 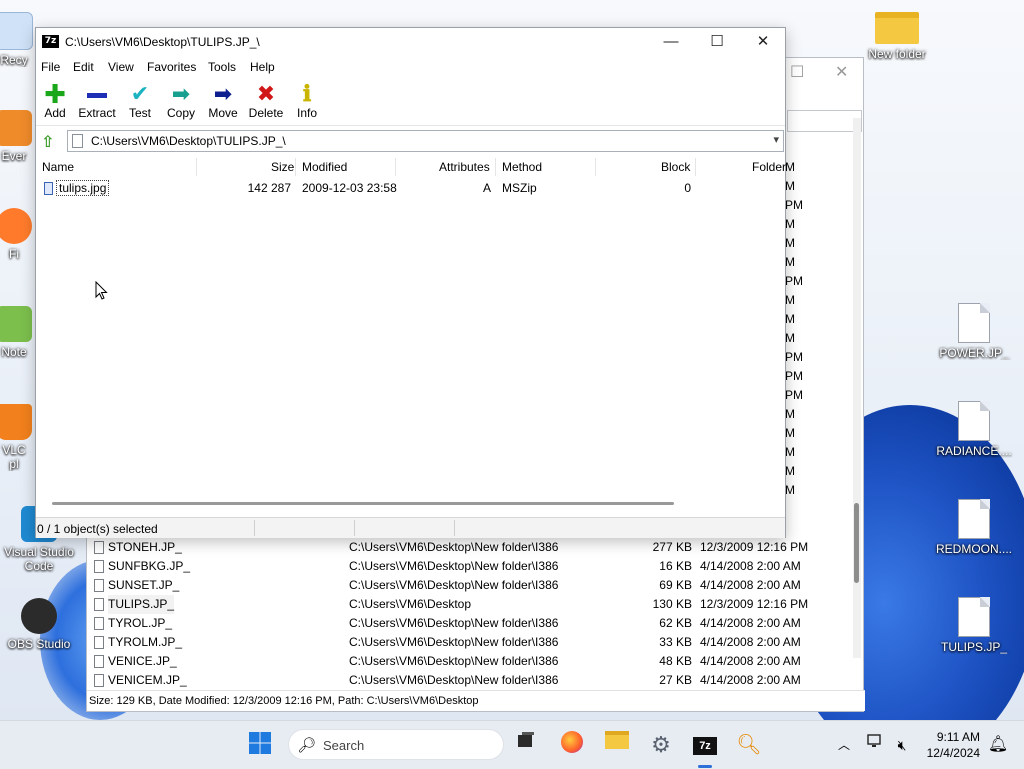 I want to click on col-modified: Modified, so click(x=324, y=167).